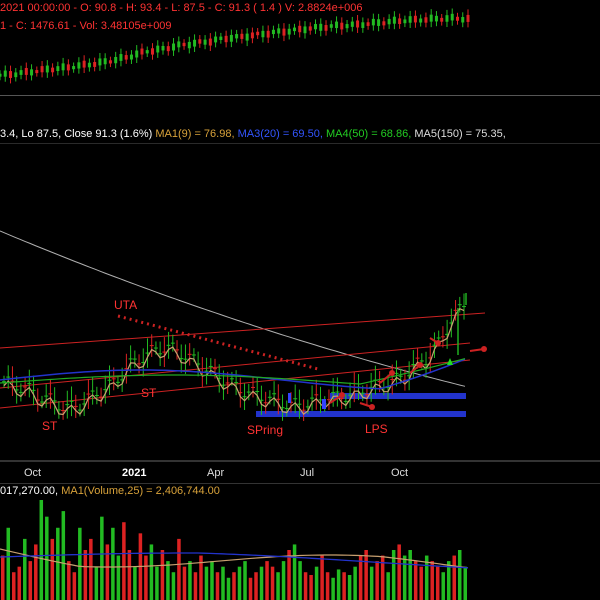  I want to click on resistance-dotted-line, so click(218, 342).